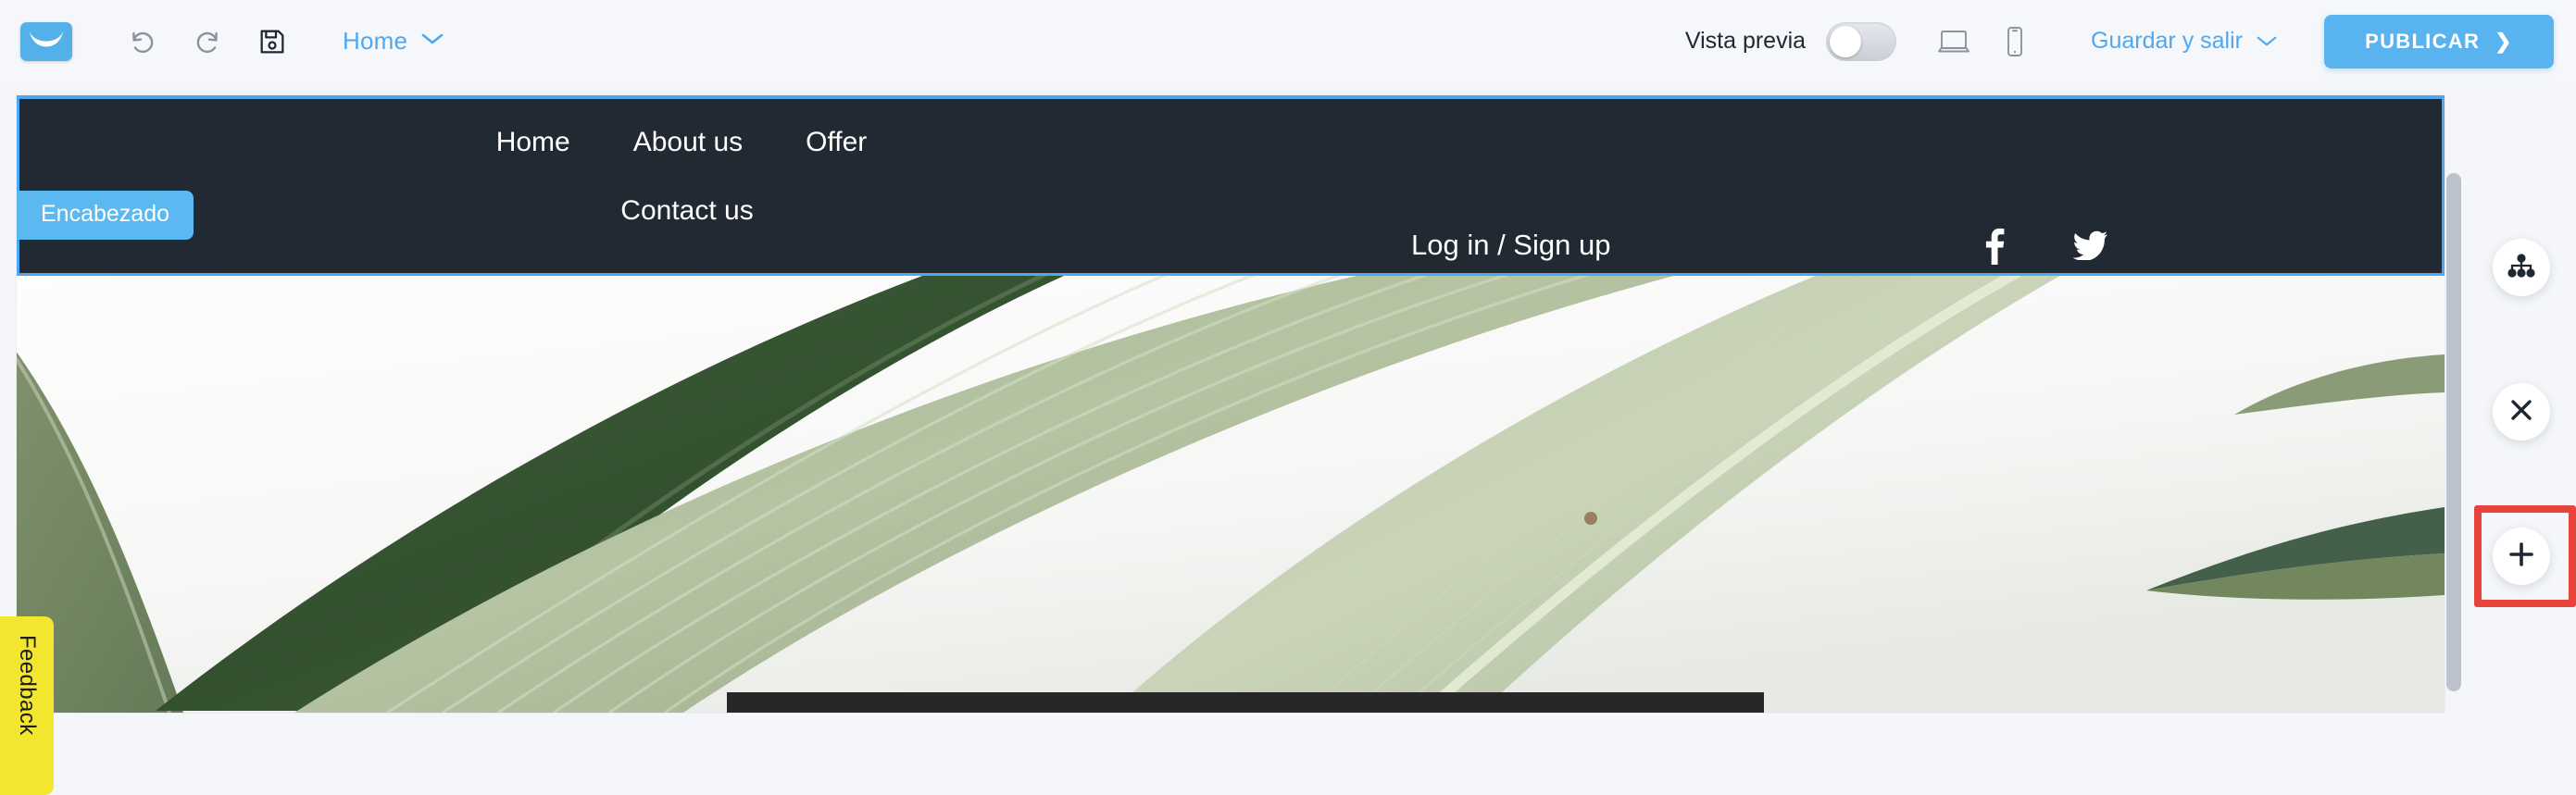 The height and width of the screenshot is (795, 2576). Describe the element at coordinates (143, 42) in the screenshot. I see `undo-icon` at that location.